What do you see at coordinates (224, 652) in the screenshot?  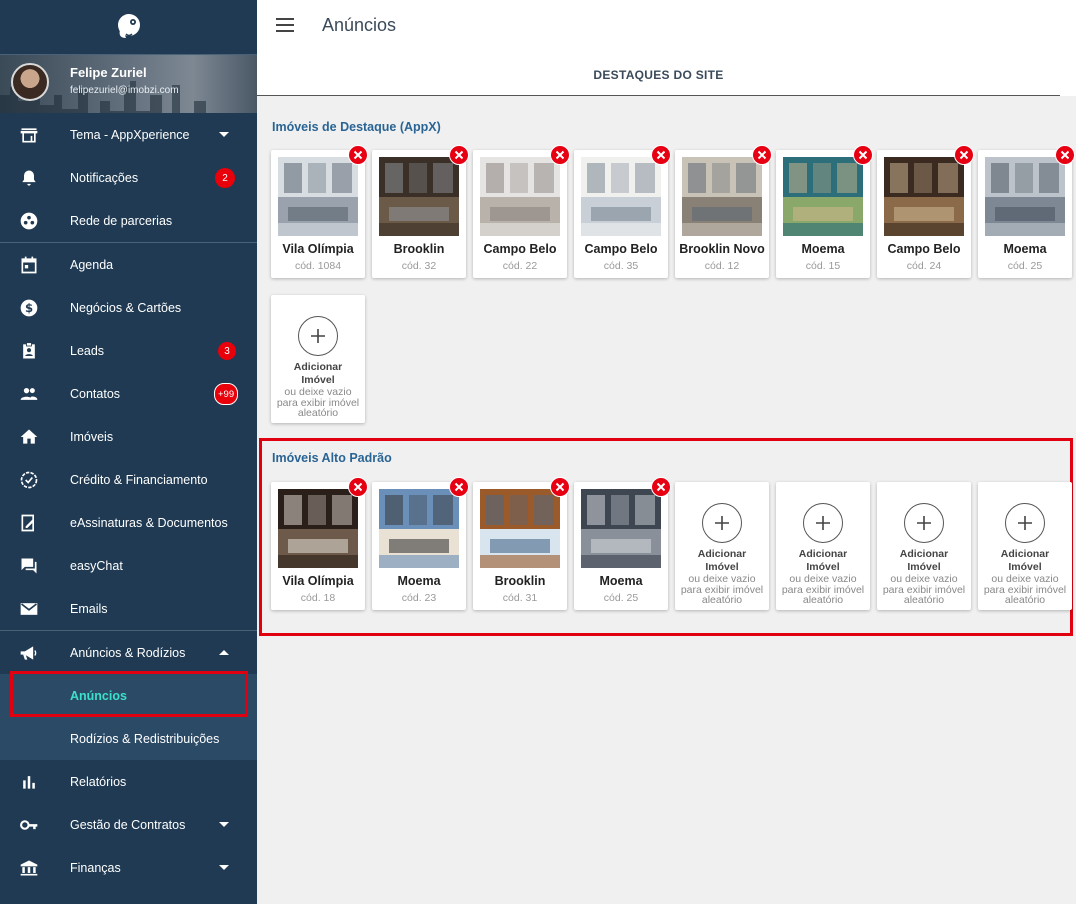 I see `chevron-up-icon` at bounding box center [224, 652].